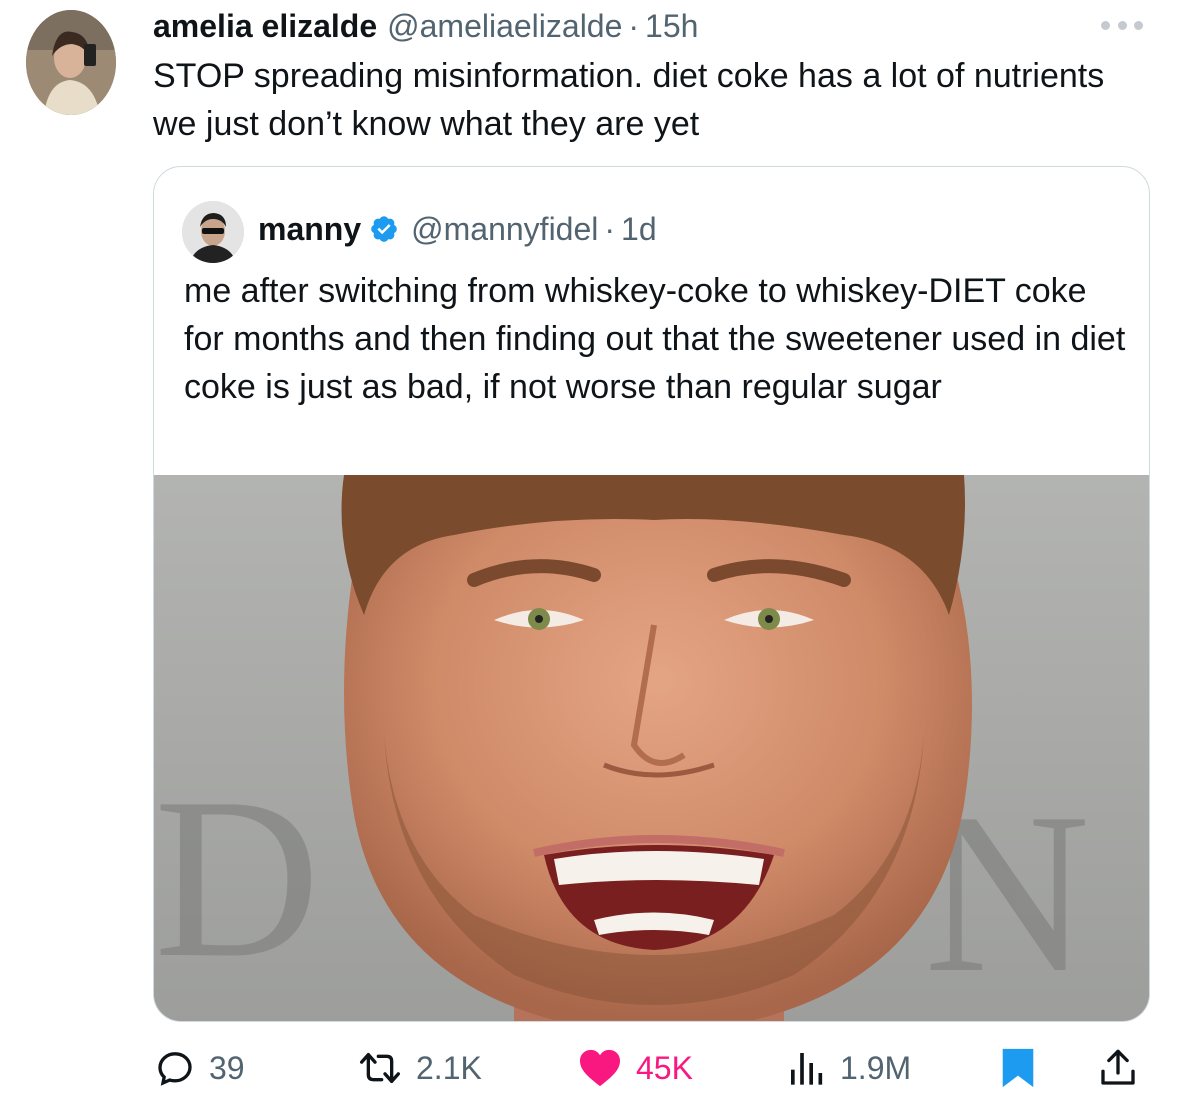  What do you see at coordinates (71, 62) in the screenshot?
I see `author-avatar` at bounding box center [71, 62].